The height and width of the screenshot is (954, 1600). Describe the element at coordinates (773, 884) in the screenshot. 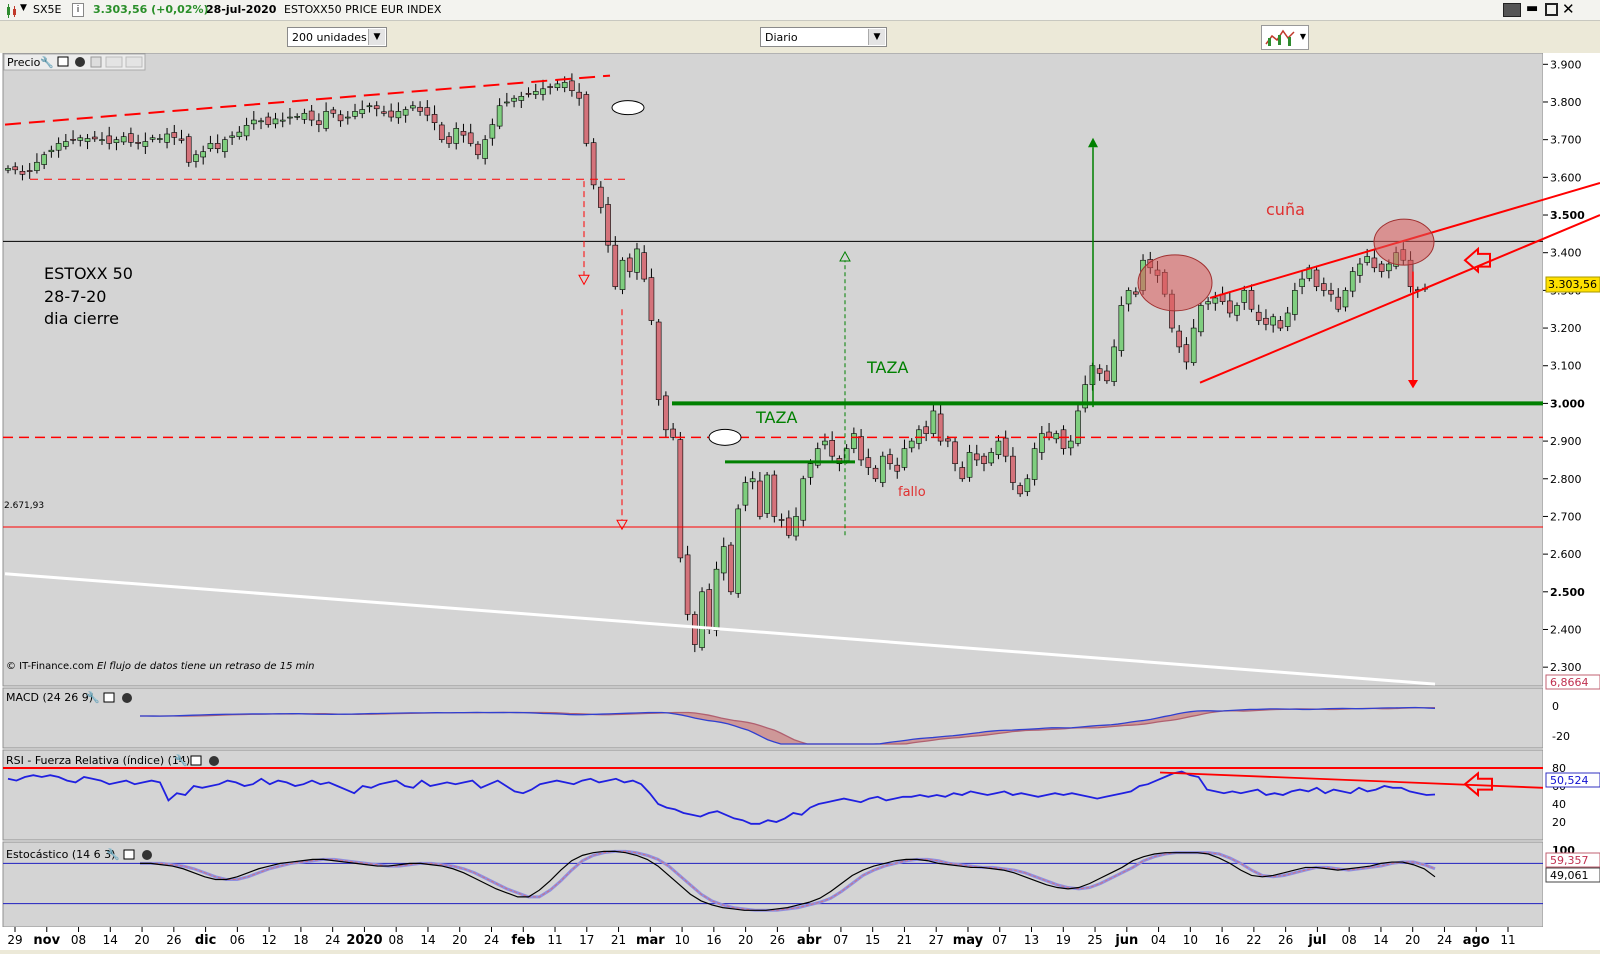

I see `stoch-panel-bg` at that location.